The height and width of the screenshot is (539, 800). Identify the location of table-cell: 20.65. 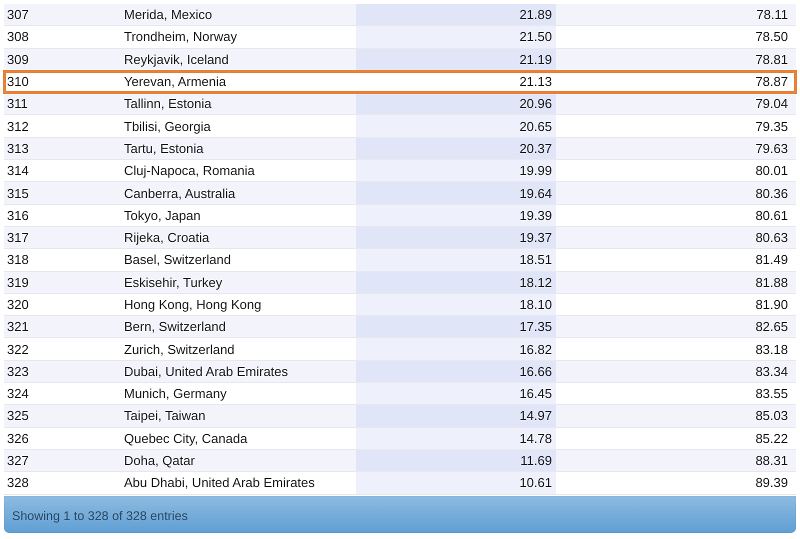
(456, 126).